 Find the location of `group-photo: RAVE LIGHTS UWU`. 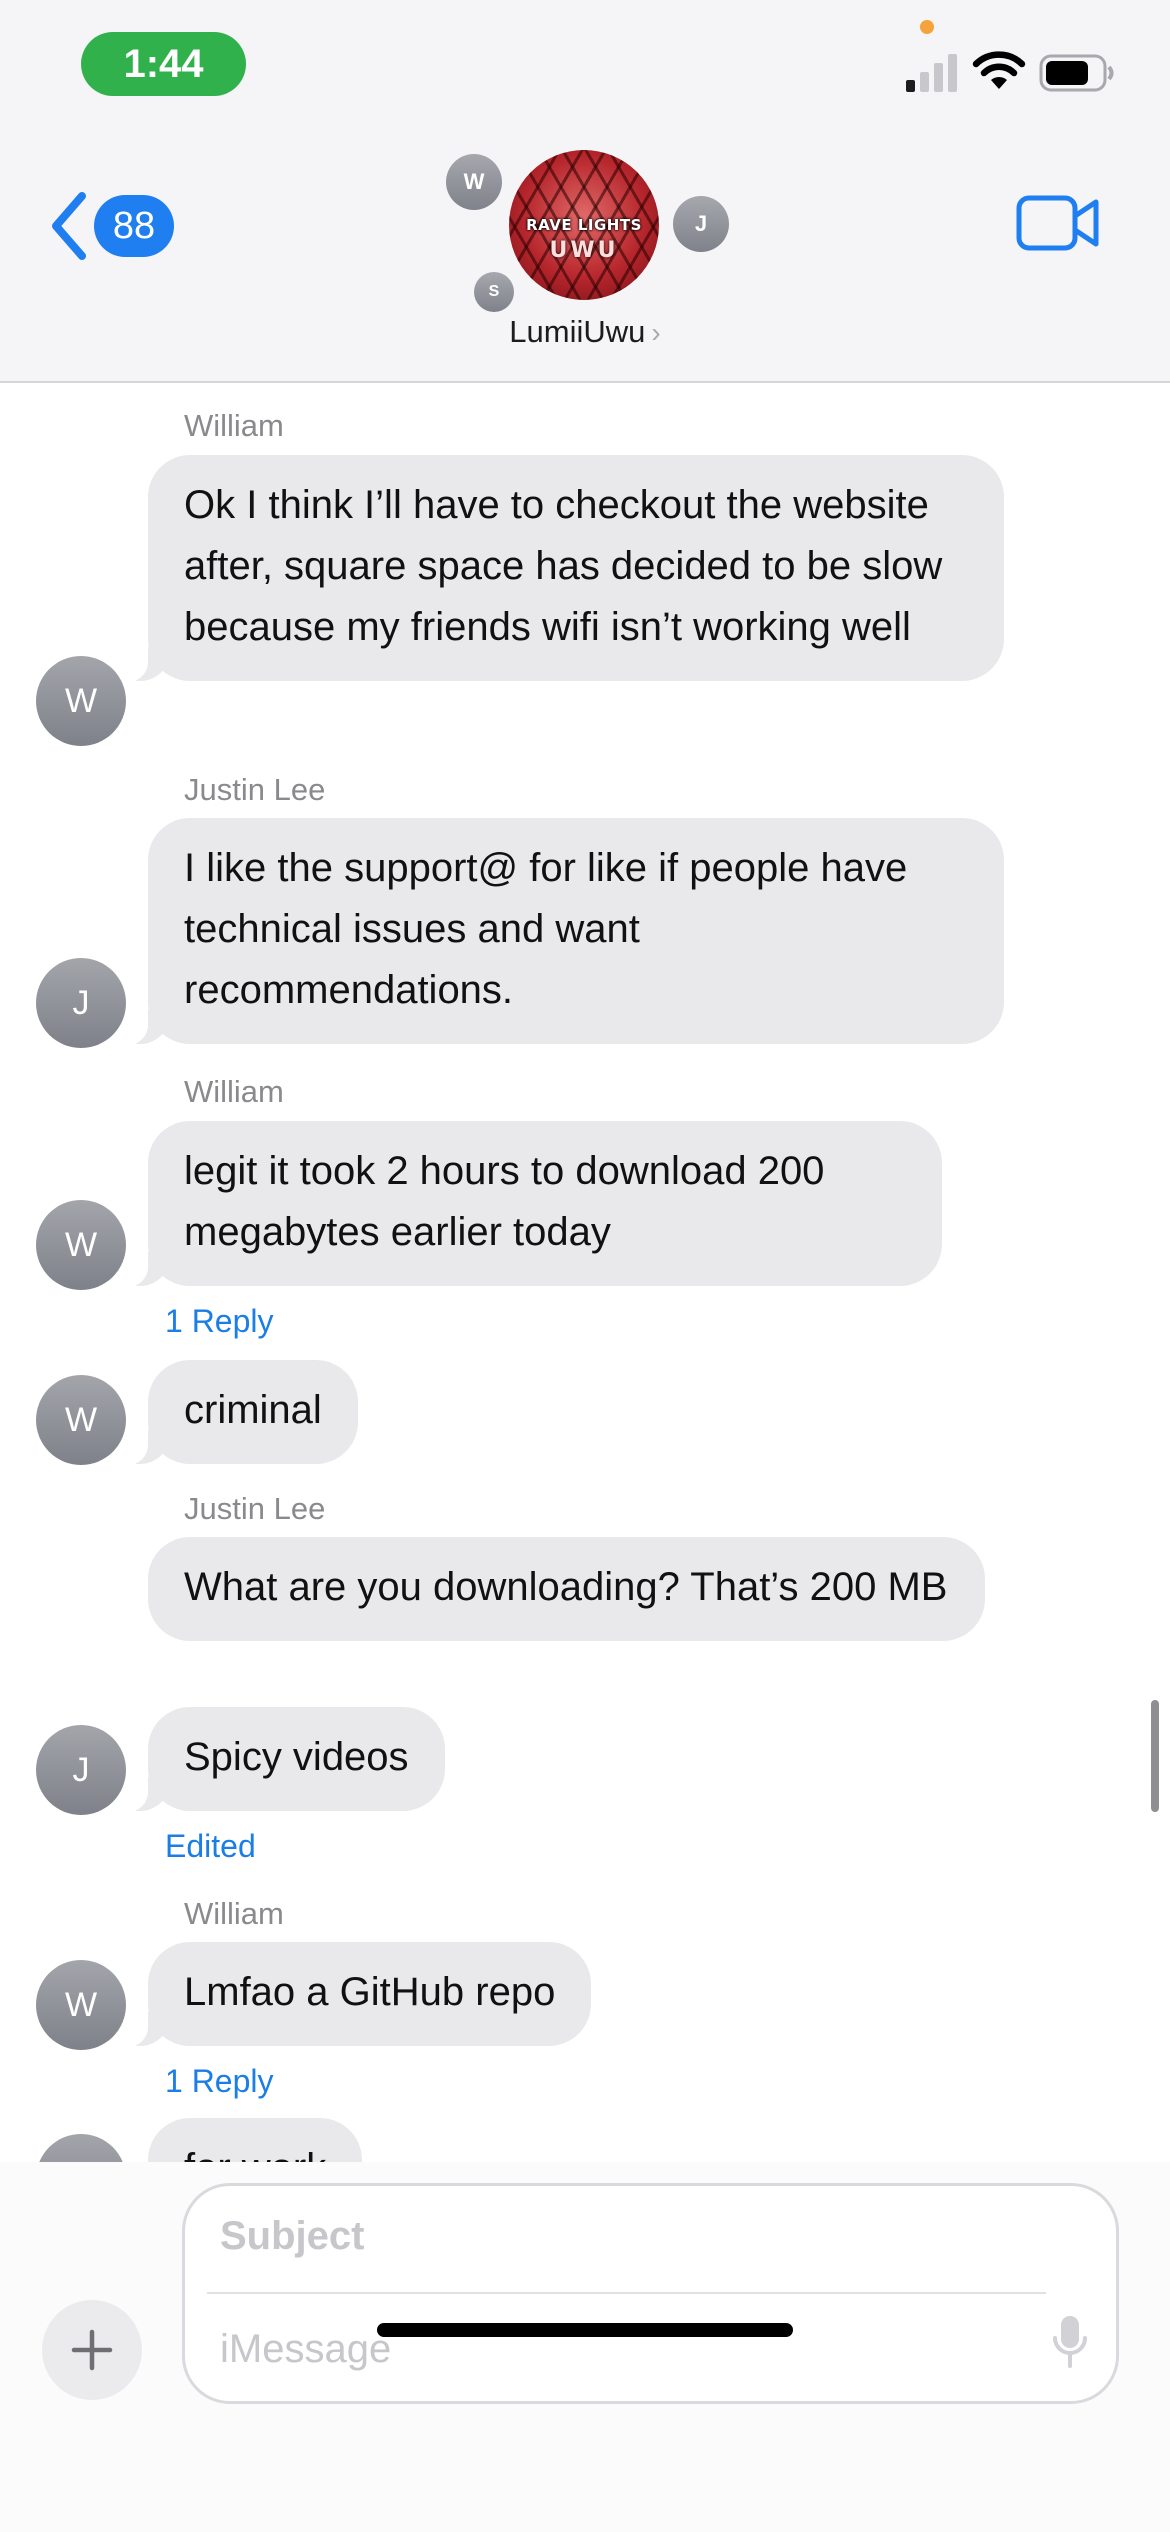

group-photo: RAVE LIGHTS UWU is located at coordinates (584, 225).